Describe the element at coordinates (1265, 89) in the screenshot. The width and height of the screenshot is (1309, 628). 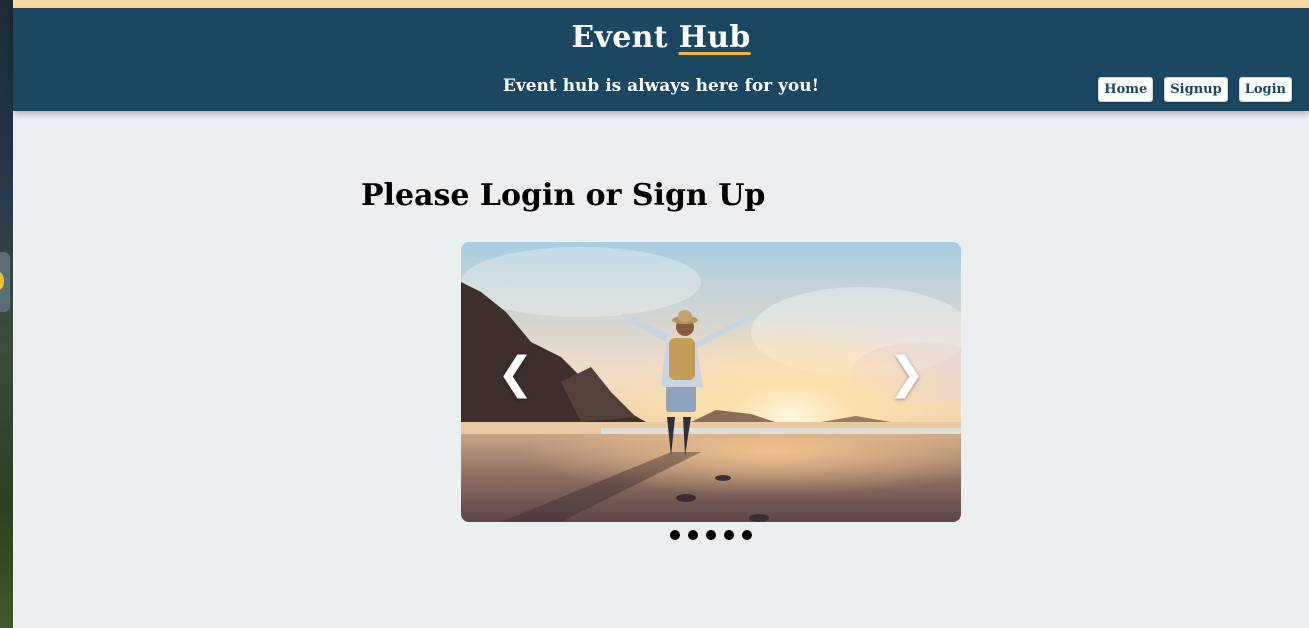
I see `nav-login-button: Login` at that location.